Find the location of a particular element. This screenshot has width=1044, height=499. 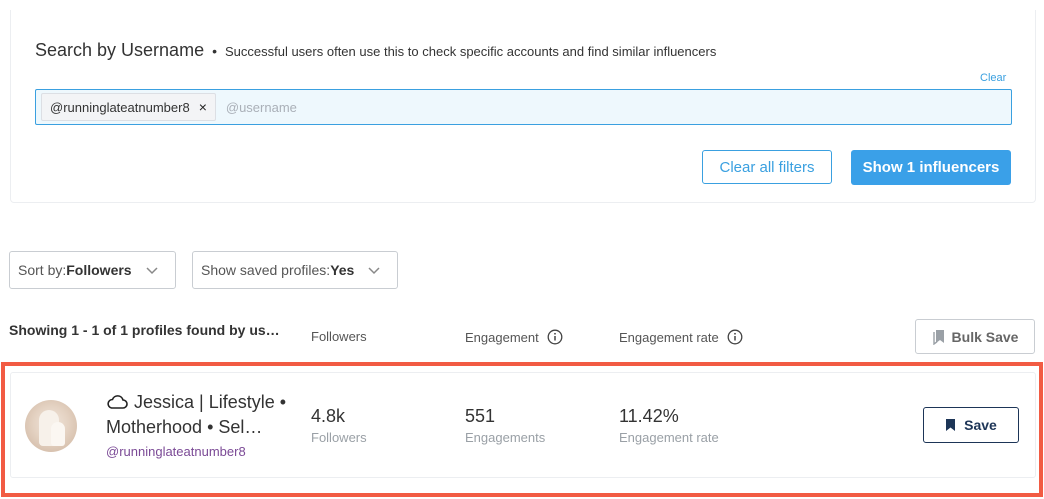

column-followers-label: Followers is located at coordinates (339, 336).